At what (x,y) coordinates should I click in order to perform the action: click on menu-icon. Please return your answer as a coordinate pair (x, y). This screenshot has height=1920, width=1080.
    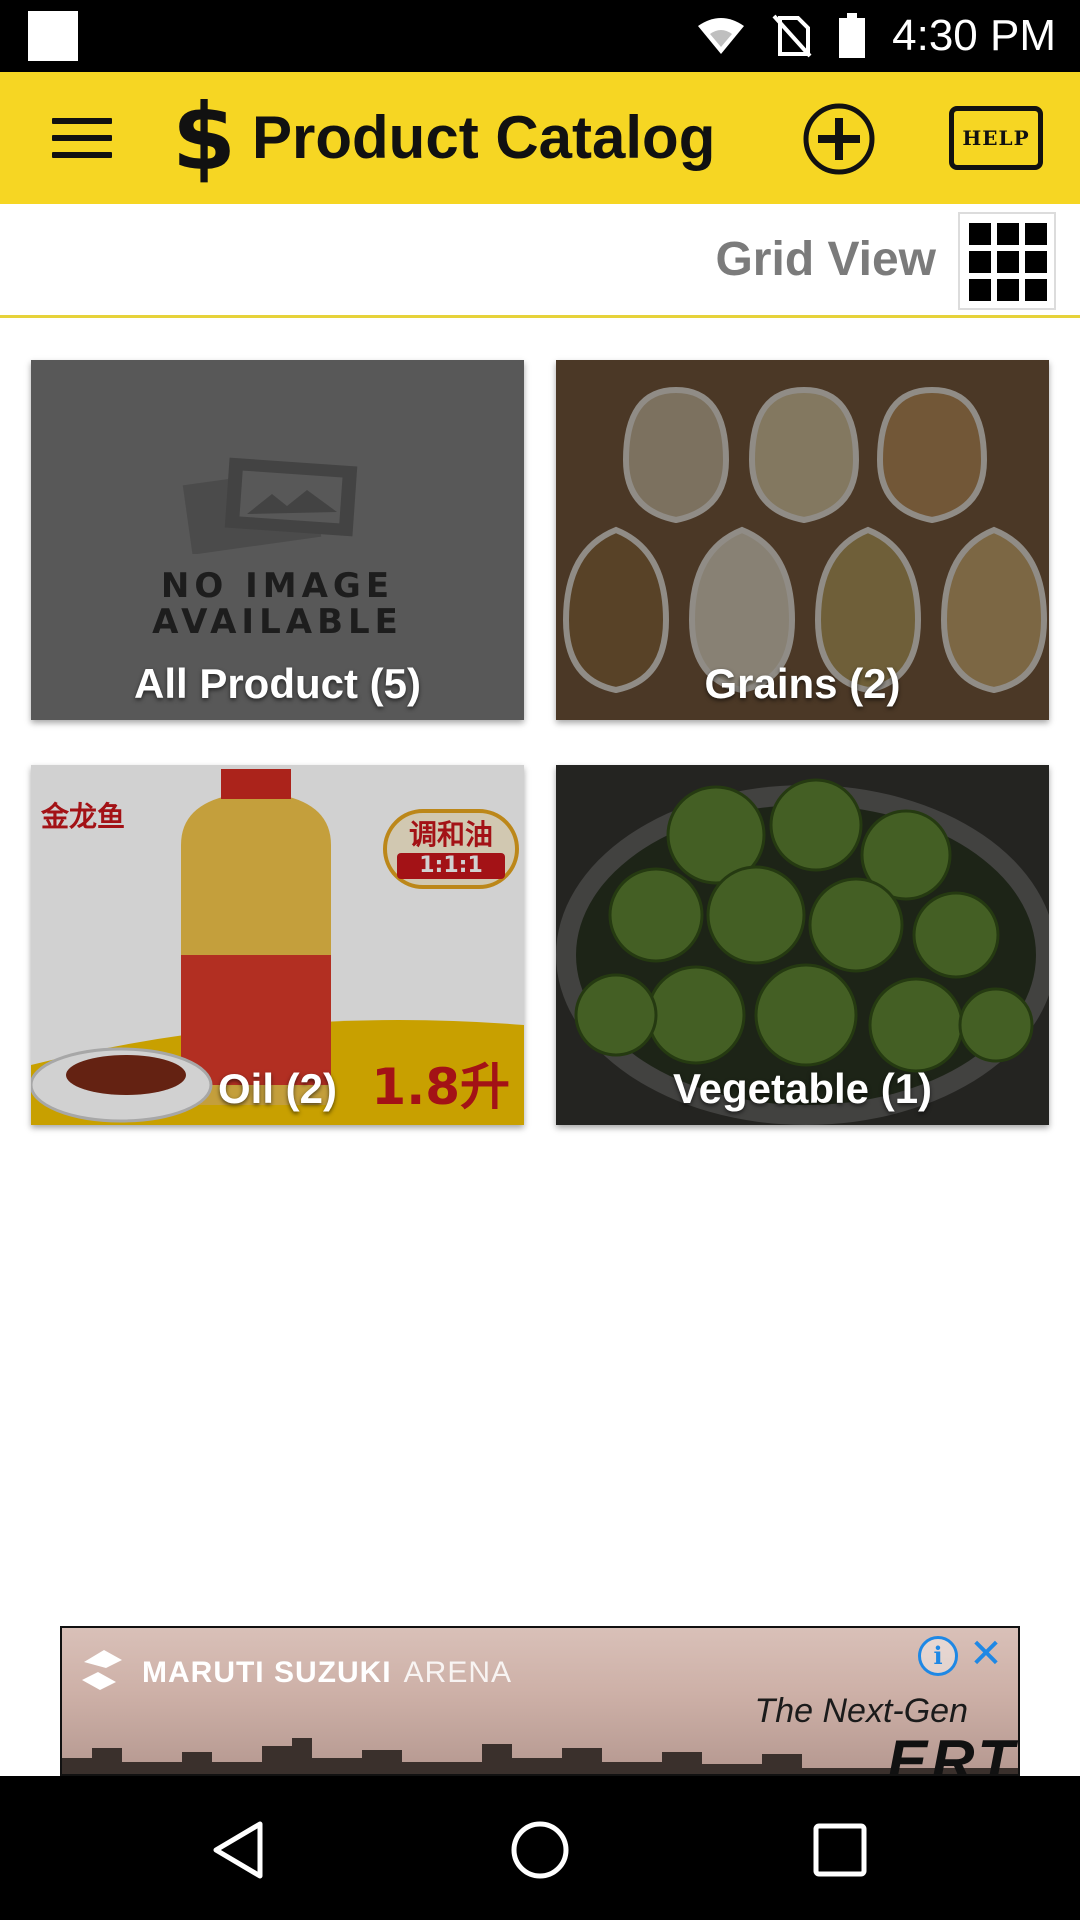
    Looking at the image, I should click on (82, 121).